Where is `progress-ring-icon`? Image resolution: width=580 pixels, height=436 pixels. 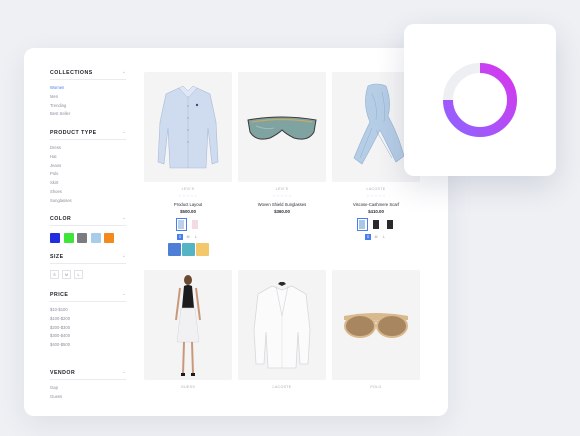 progress-ring-icon is located at coordinates (480, 100).